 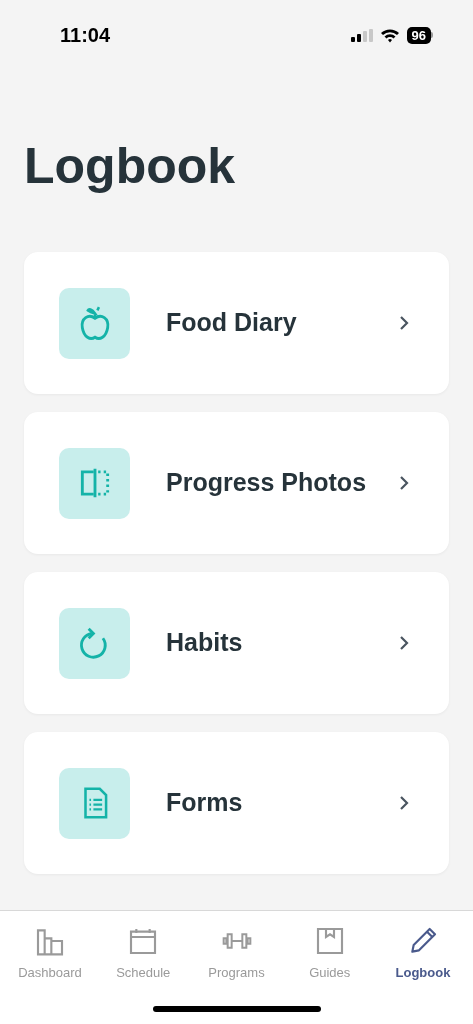 What do you see at coordinates (267, 483) in the screenshot?
I see `item-label: Progress Photos` at bounding box center [267, 483].